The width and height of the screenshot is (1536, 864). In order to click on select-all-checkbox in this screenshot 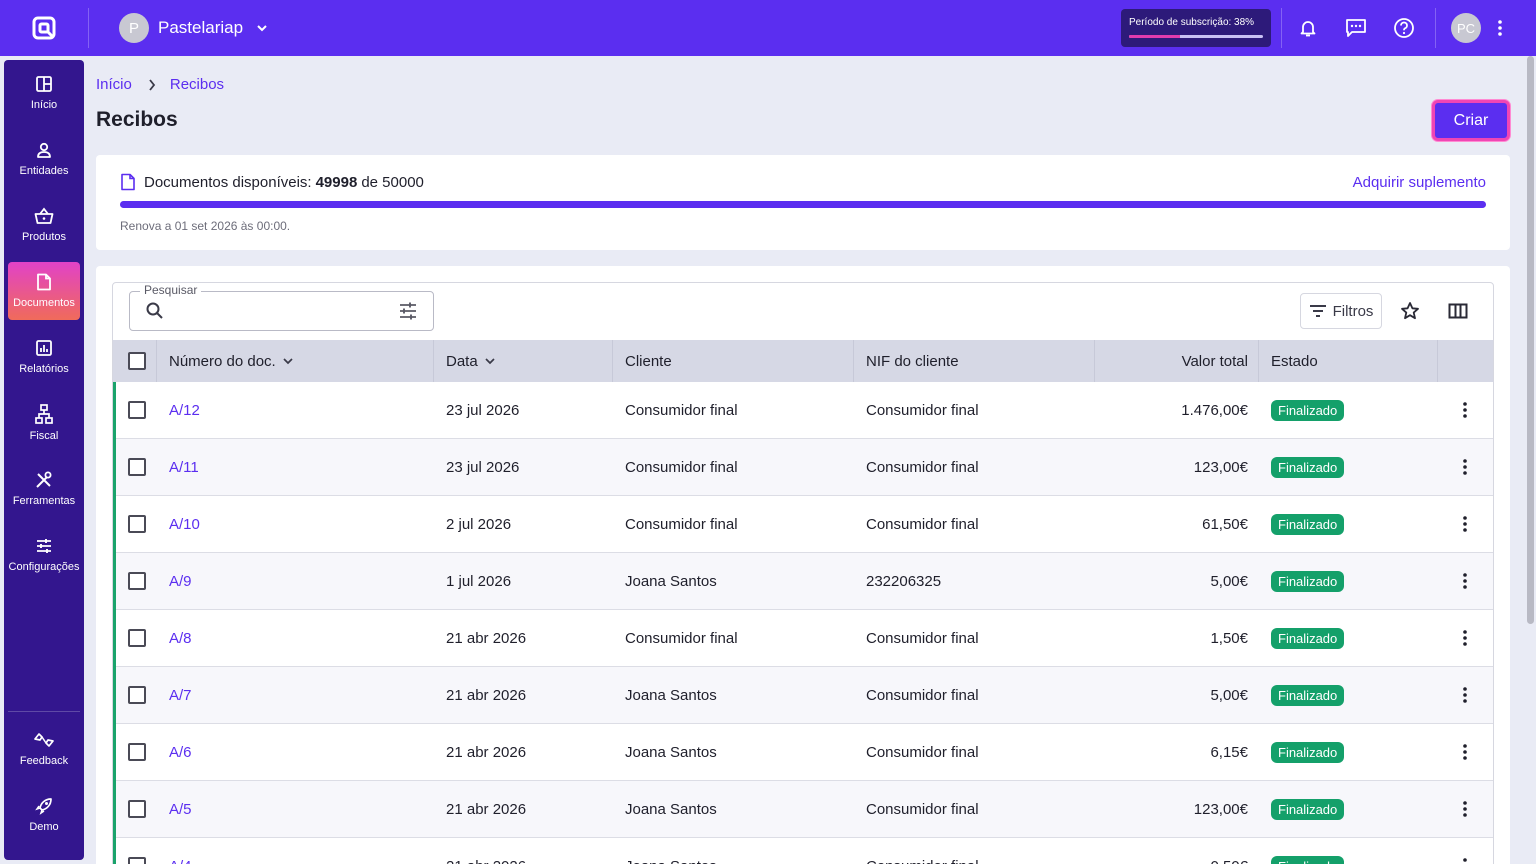, I will do `click(137, 361)`.